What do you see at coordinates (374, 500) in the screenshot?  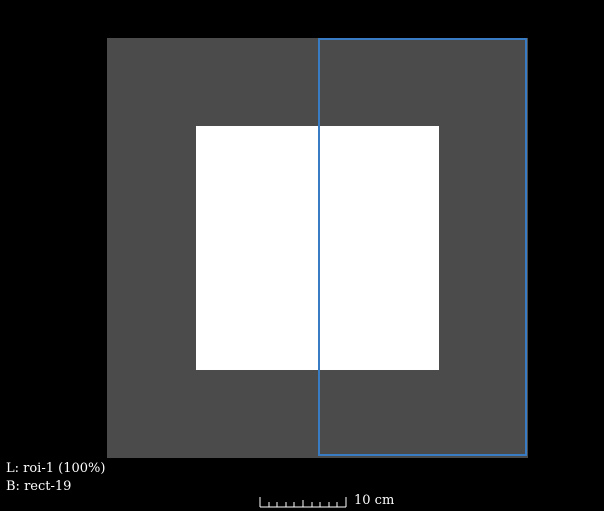 I see `scale-bar-label: 10 cm` at bounding box center [374, 500].